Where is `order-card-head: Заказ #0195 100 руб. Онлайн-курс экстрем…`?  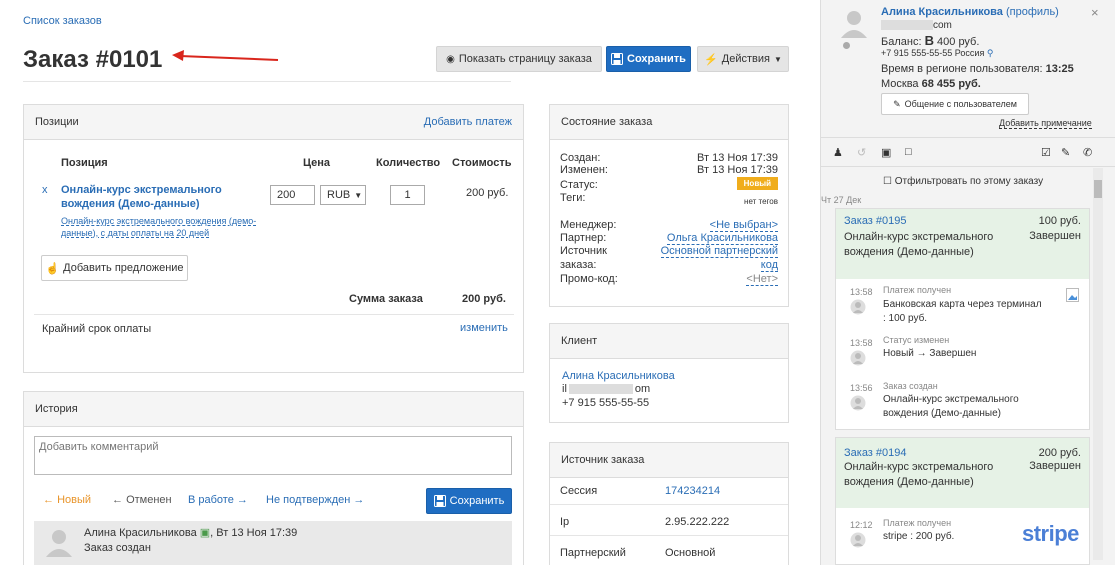 order-card-head: Заказ #0195 100 руб. Онлайн-курс экстрем… is located at coordinates (962, 244).